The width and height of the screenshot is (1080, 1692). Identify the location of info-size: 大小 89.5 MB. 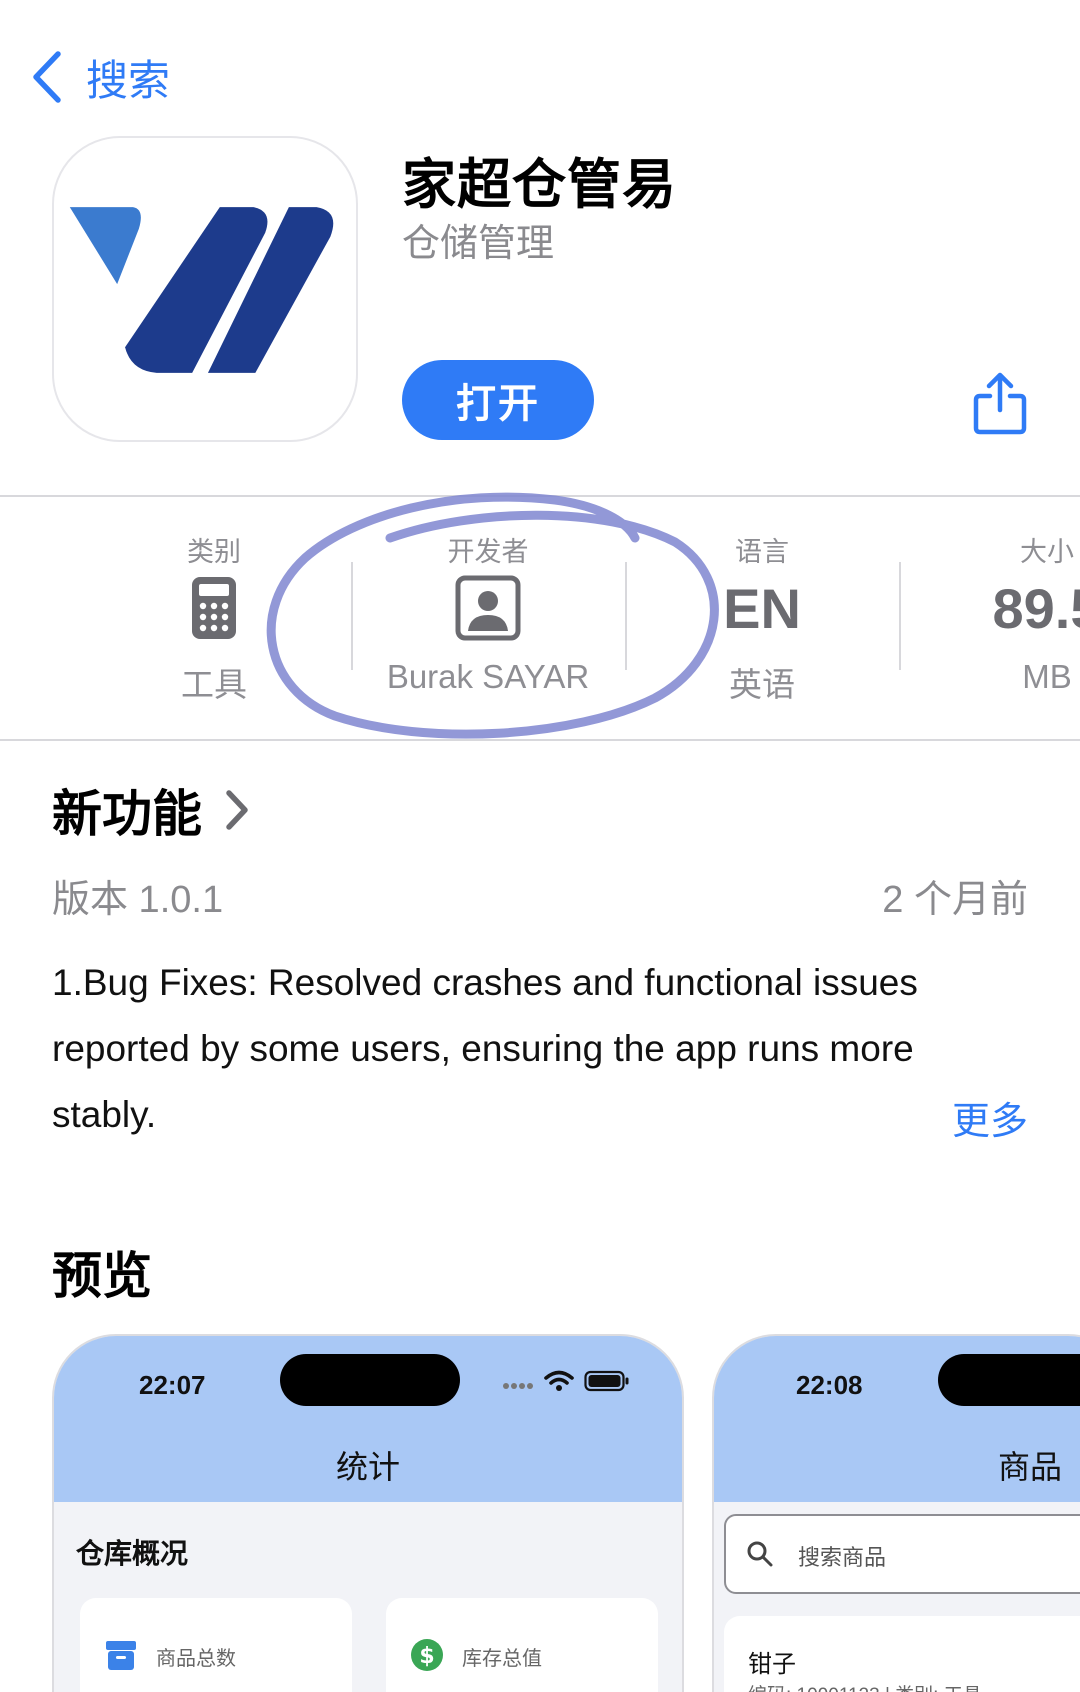
(995, 611).